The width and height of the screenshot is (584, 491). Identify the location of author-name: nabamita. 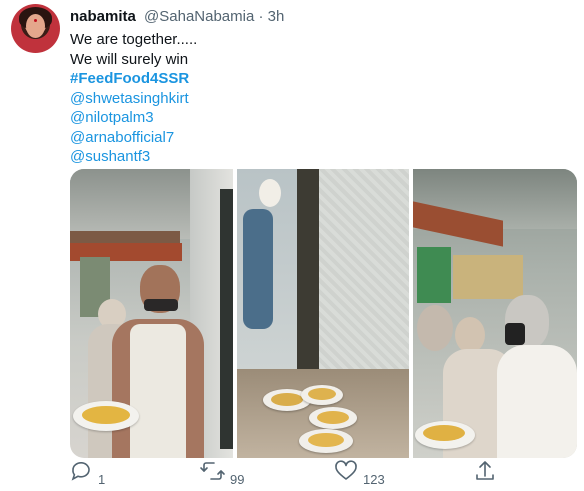
(103, 16).